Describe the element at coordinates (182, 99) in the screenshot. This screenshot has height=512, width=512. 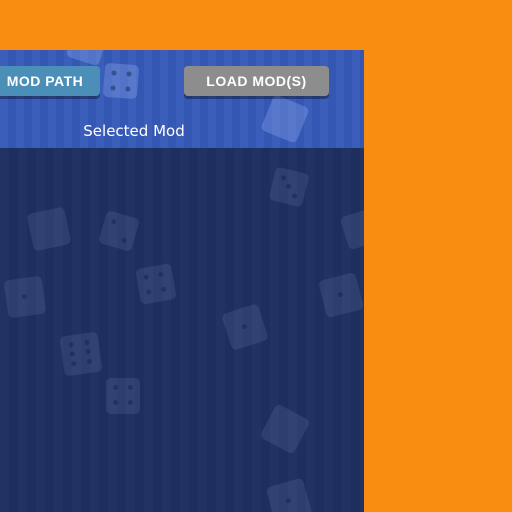
I see `panel-header: MOD PATH LOAD MOD(S) Selected Mod` at that location.